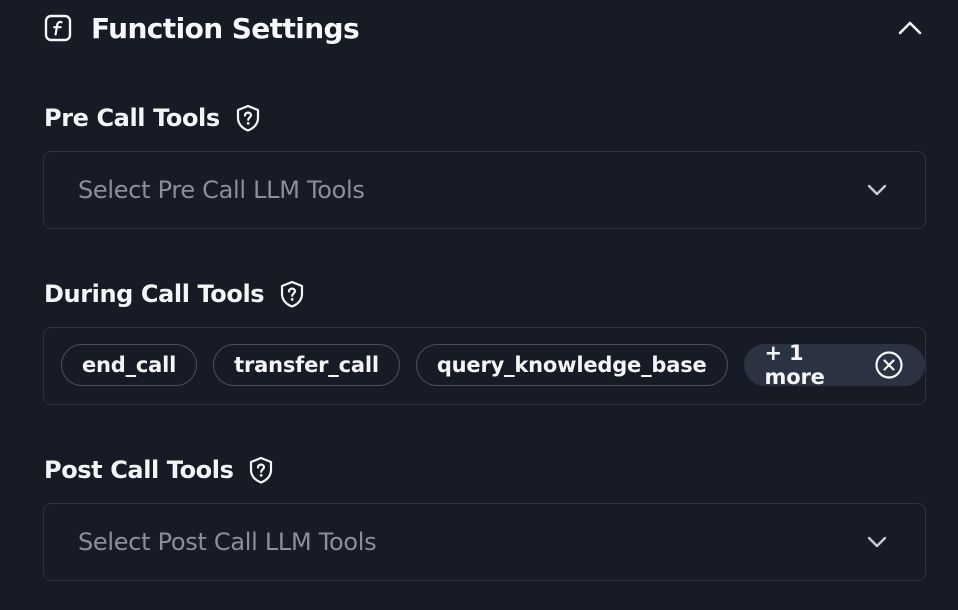 The image size is (958, 610). I want to click on chevron-up-icon, so click(910, 28).